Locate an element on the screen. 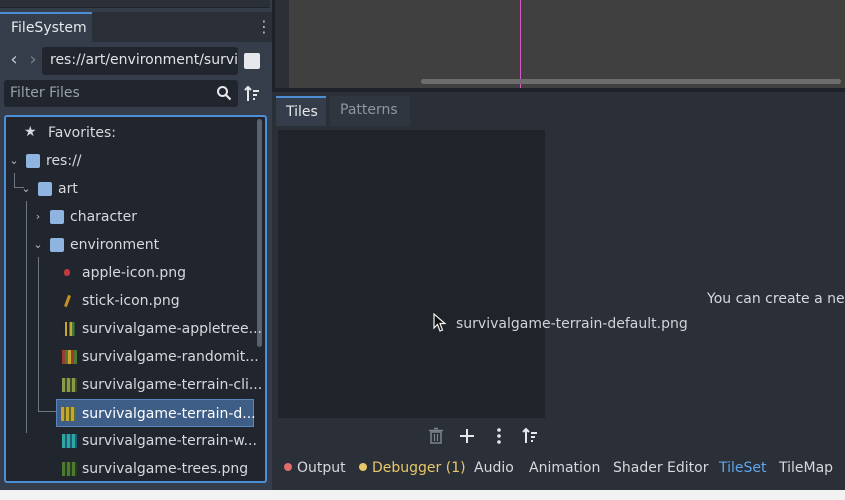  shader-editor-button: Shader Editor is located at coordinates (660, 468).